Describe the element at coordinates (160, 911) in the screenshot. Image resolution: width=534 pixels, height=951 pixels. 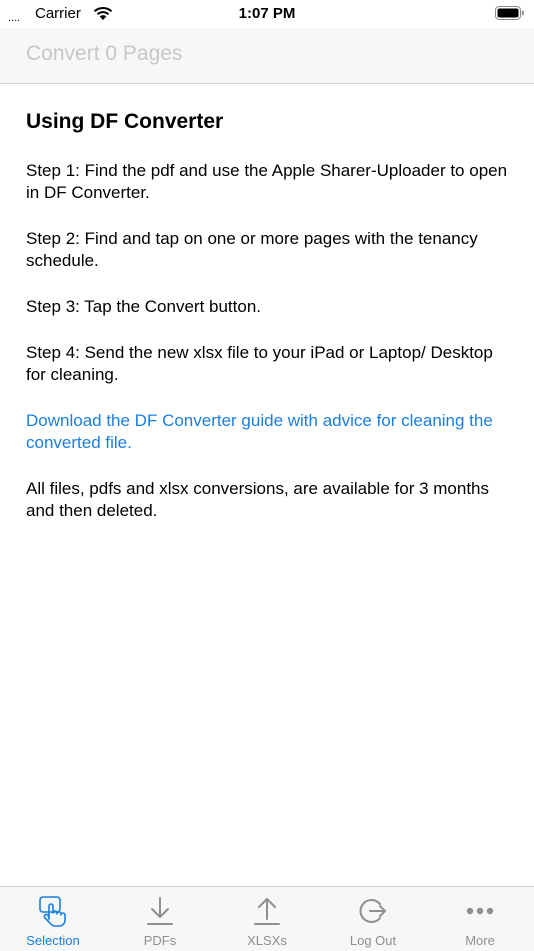
I see `download-arrow-icon` at that location.